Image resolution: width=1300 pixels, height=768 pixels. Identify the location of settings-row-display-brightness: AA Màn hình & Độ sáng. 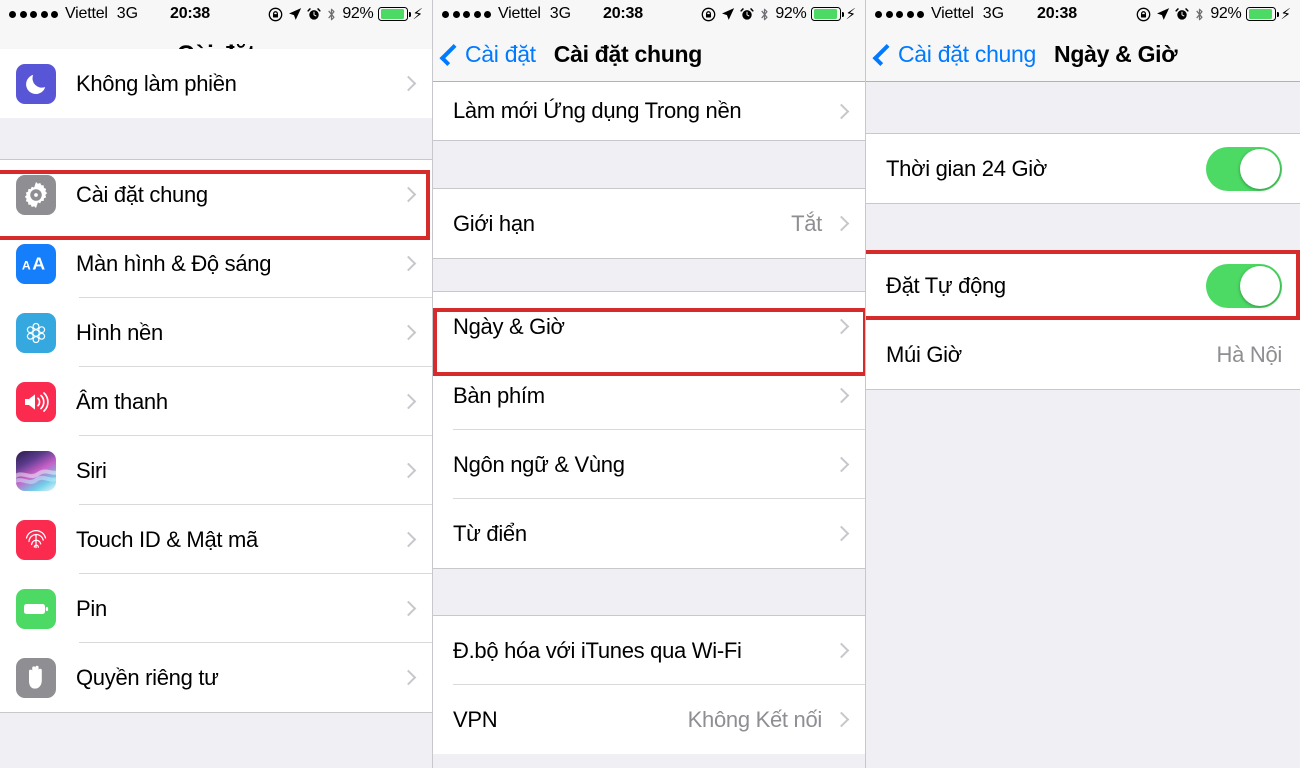
(216, 263).